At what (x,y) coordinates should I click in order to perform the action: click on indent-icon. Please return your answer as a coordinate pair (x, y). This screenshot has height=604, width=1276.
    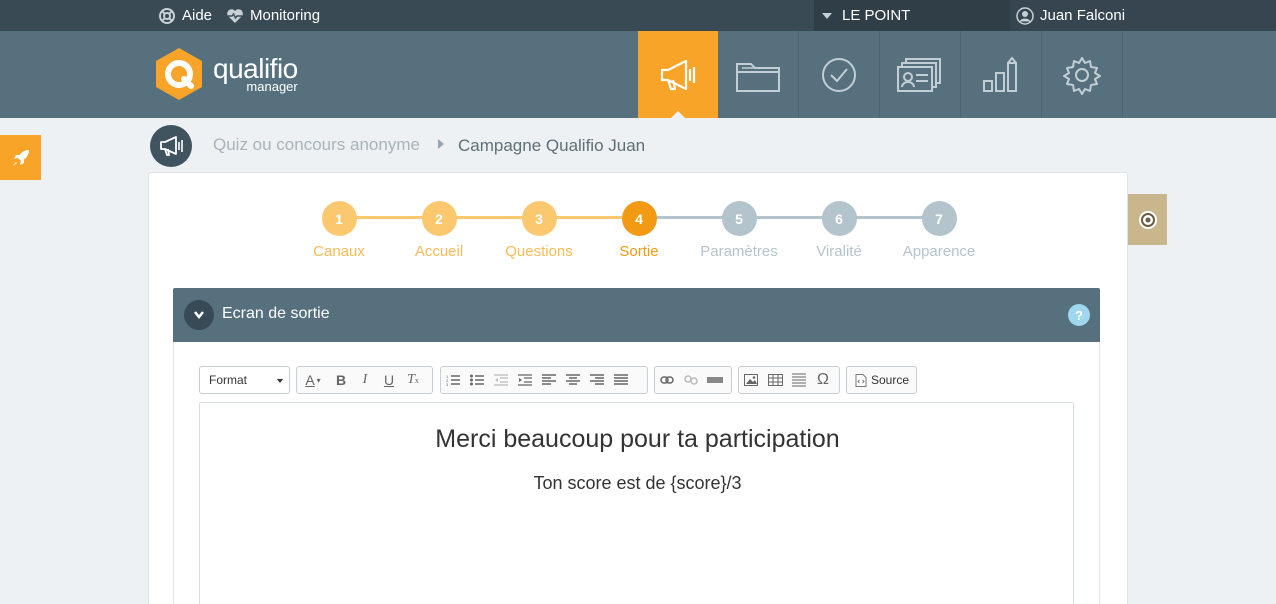
    Looking at the image, I should click on (525, 380).